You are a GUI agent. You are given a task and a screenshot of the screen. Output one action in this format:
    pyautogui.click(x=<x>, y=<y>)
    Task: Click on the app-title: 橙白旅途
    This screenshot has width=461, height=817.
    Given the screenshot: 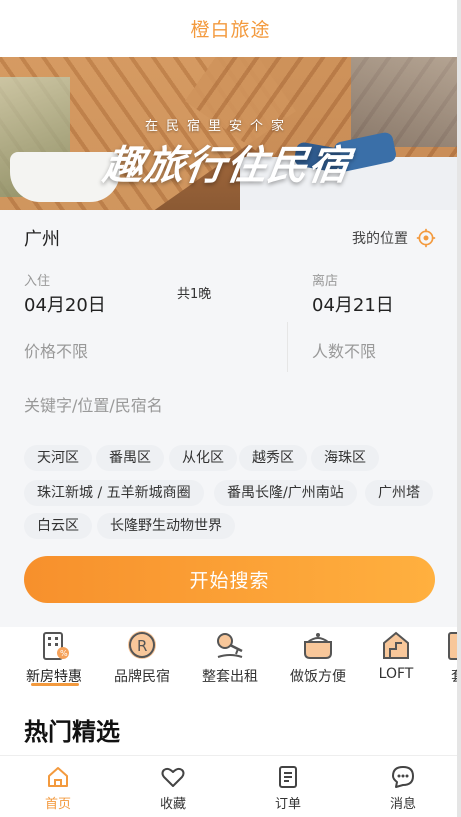 What is the action you would take?
    pyautogui.click(x=230, y=30)
    